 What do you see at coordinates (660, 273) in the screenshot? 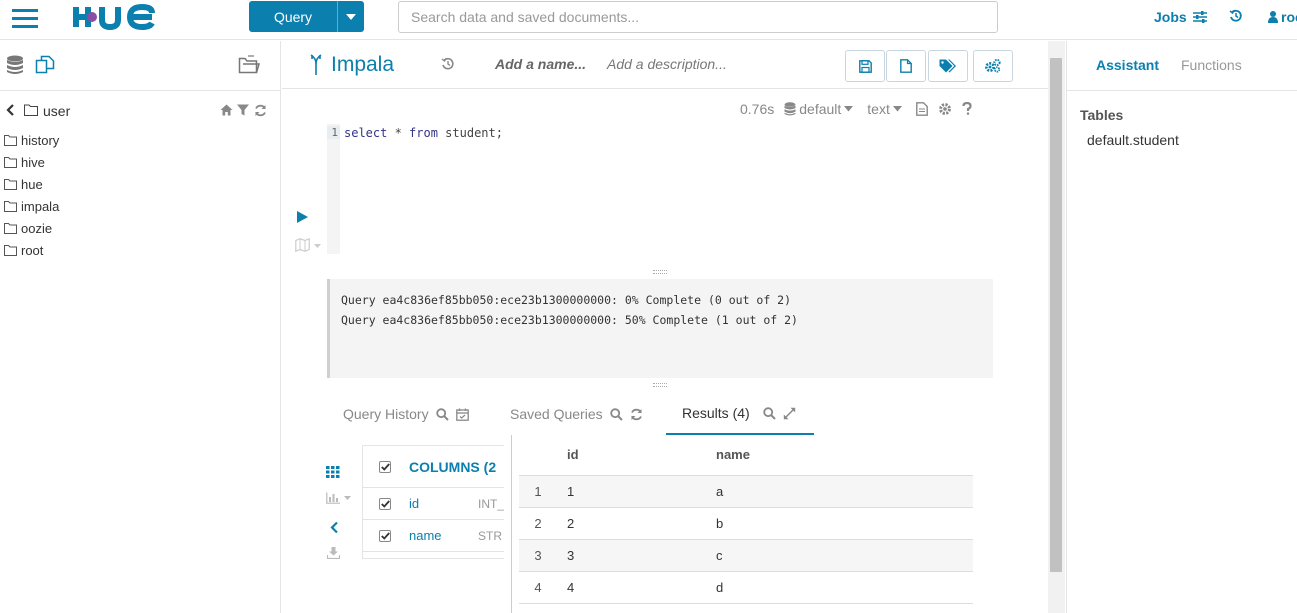
I see `editor-resize-handle` at bounding box center [660, 273].